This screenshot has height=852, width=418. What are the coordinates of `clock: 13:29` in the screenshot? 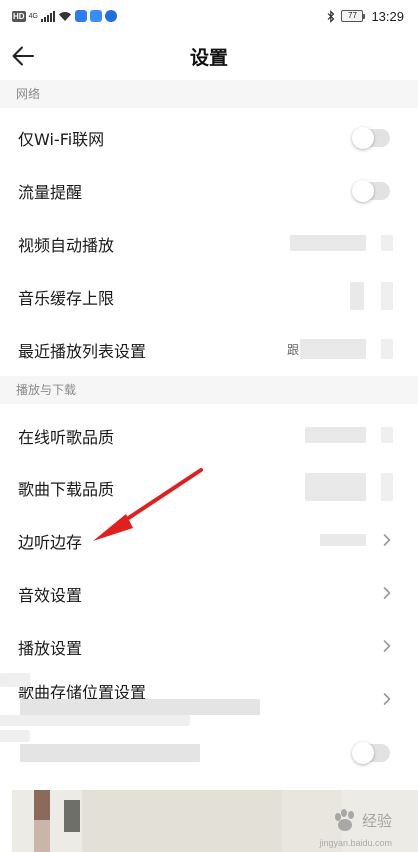 It's located at (387, 16).